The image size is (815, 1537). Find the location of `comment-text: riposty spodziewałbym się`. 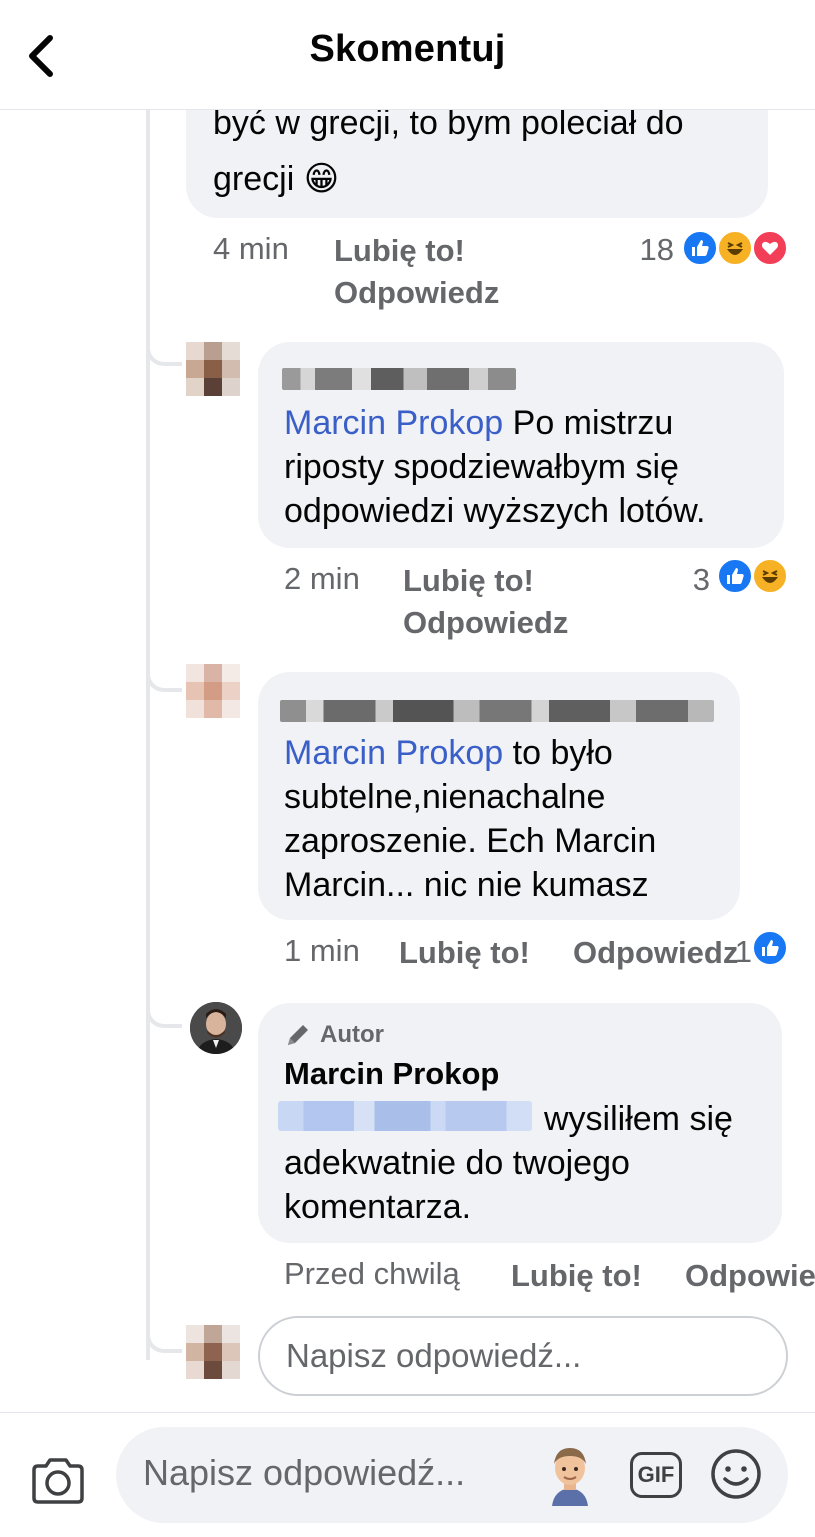

comment-text: riposty spodziewałbym się is located at coordinates (481, 467).